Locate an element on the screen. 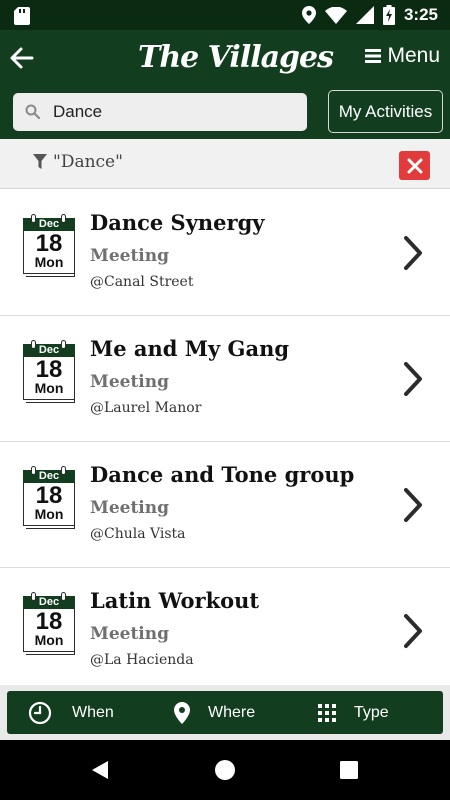 The width and height of the screenshot is (450, 800). event-title: Dance Synergy is located at coordinates (177, 222).